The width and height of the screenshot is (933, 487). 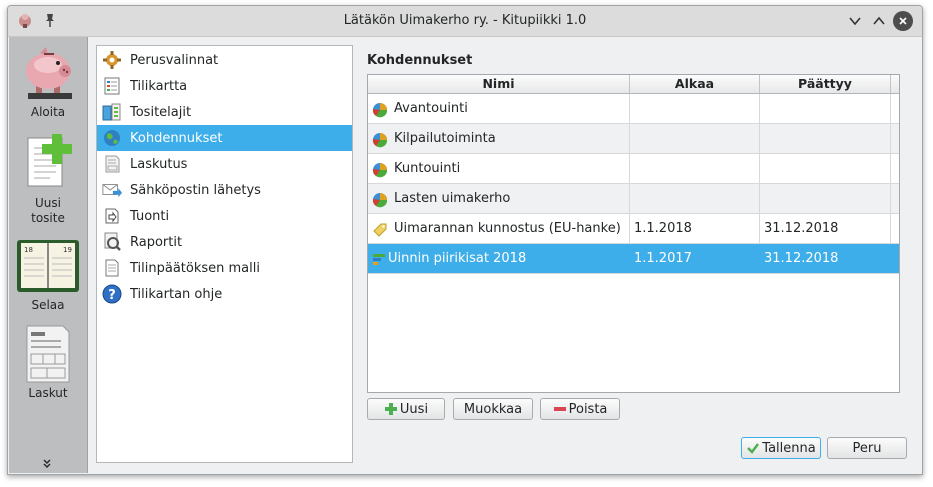 I want to click on tag-icon, so click(x=380, y=228).